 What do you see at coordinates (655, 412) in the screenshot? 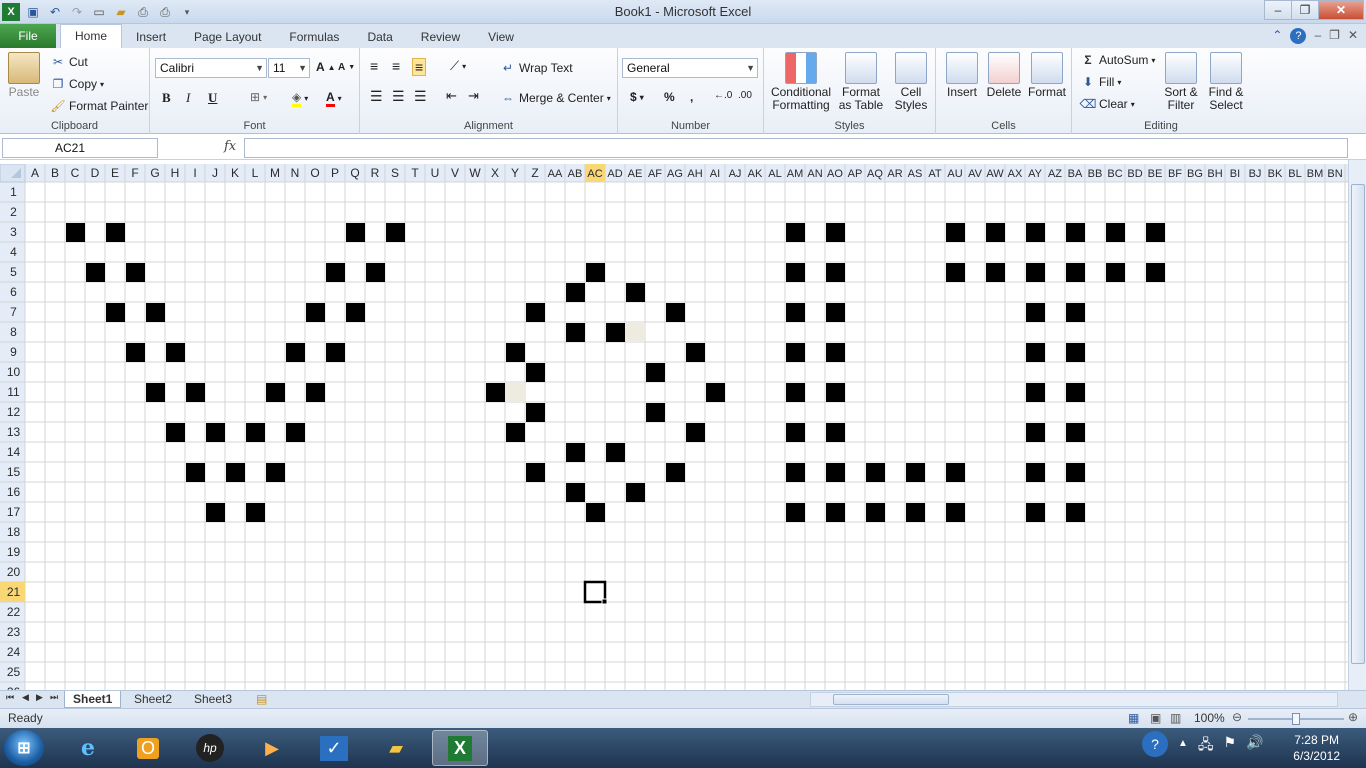
I see `filled-cell-AF12` at bounding box center [655, 412].